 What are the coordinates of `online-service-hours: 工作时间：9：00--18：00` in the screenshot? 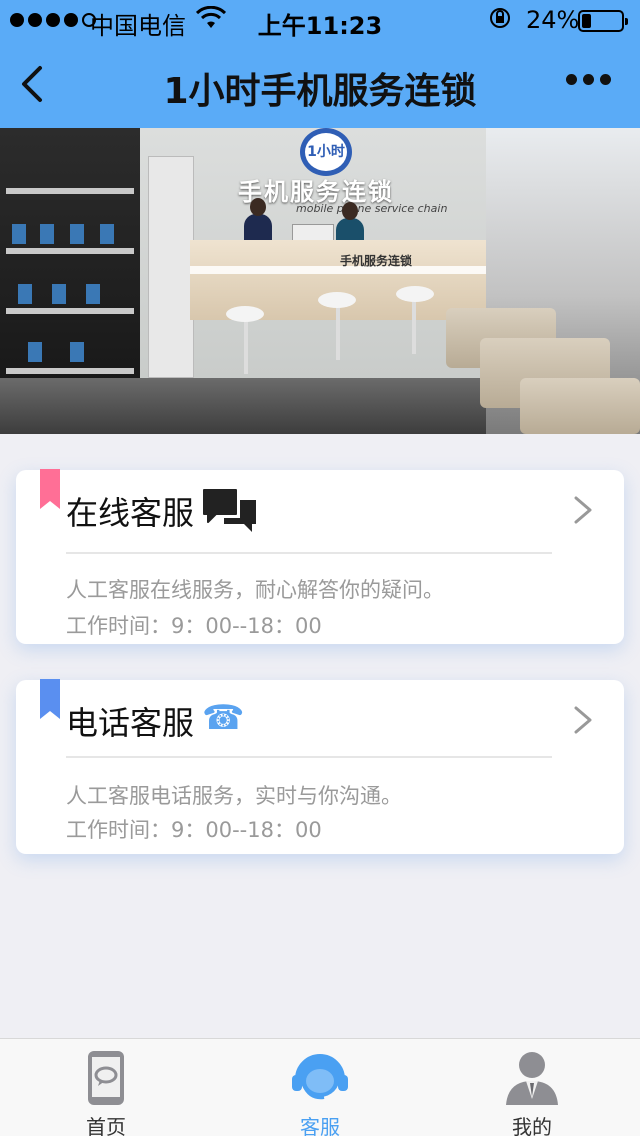 It's located at (194, 626).